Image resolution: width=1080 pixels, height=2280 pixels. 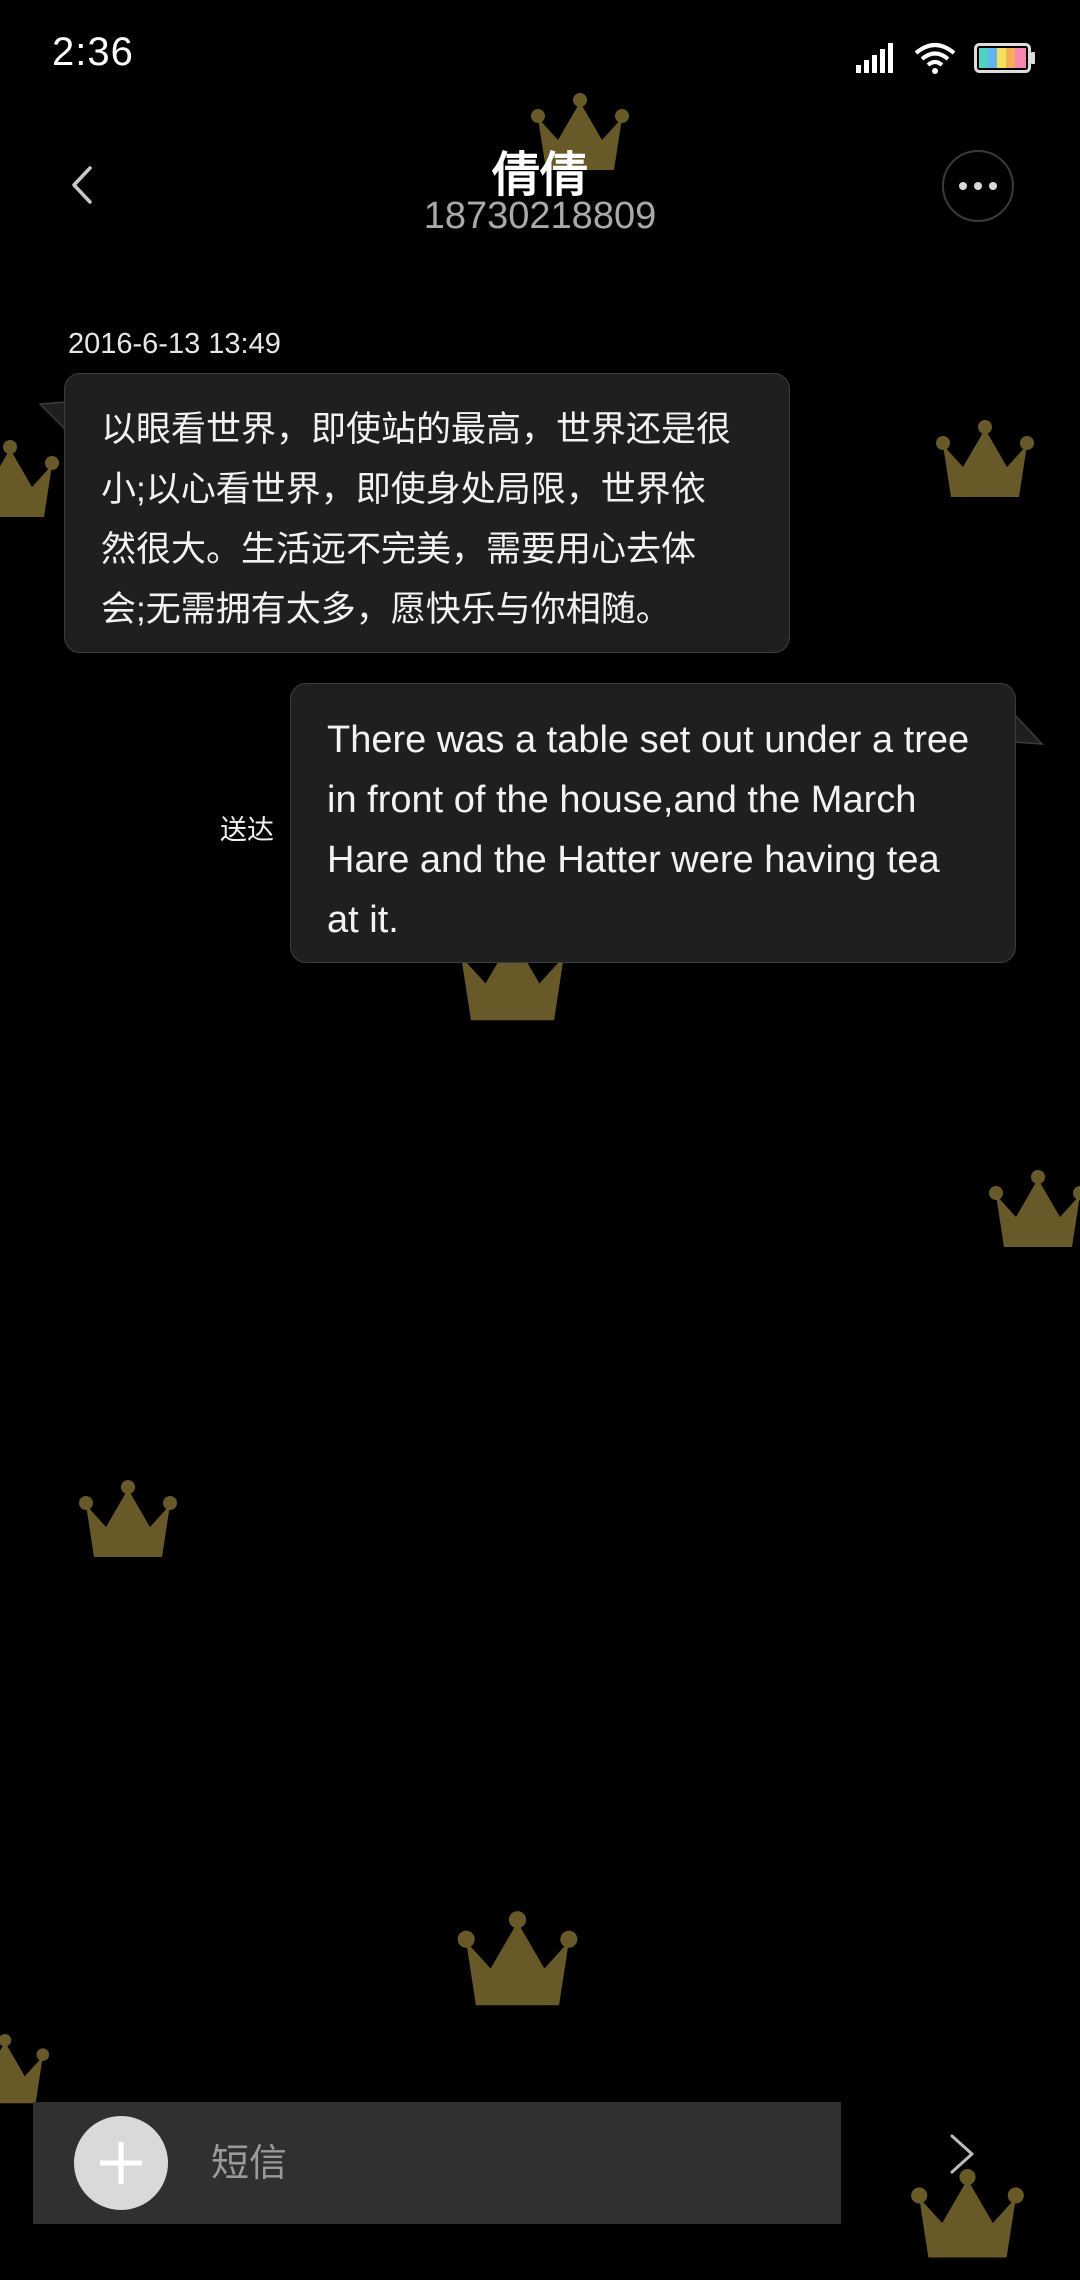 I want to click on message-line: 然很大。生活远不完美，需要用心去体, so click(x=399, y=549).